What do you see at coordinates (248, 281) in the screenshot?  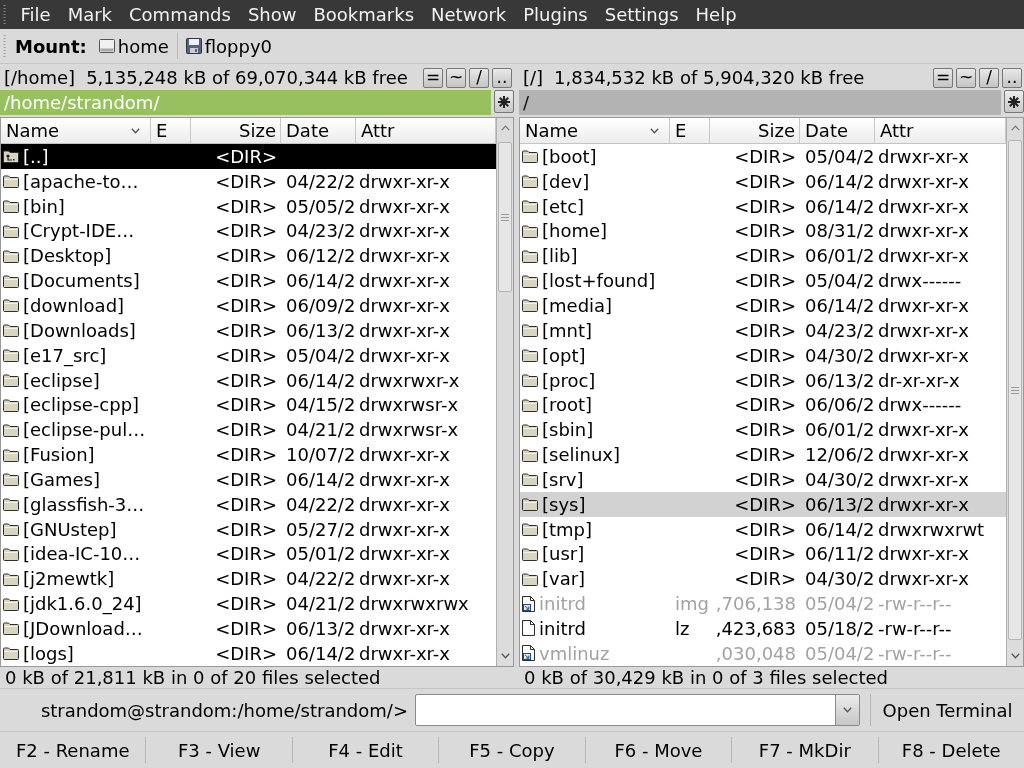 I see `file-row: [Documents] <DIR> 06/14/2 drwxr-xr-x` at bounding box center [248, 281].